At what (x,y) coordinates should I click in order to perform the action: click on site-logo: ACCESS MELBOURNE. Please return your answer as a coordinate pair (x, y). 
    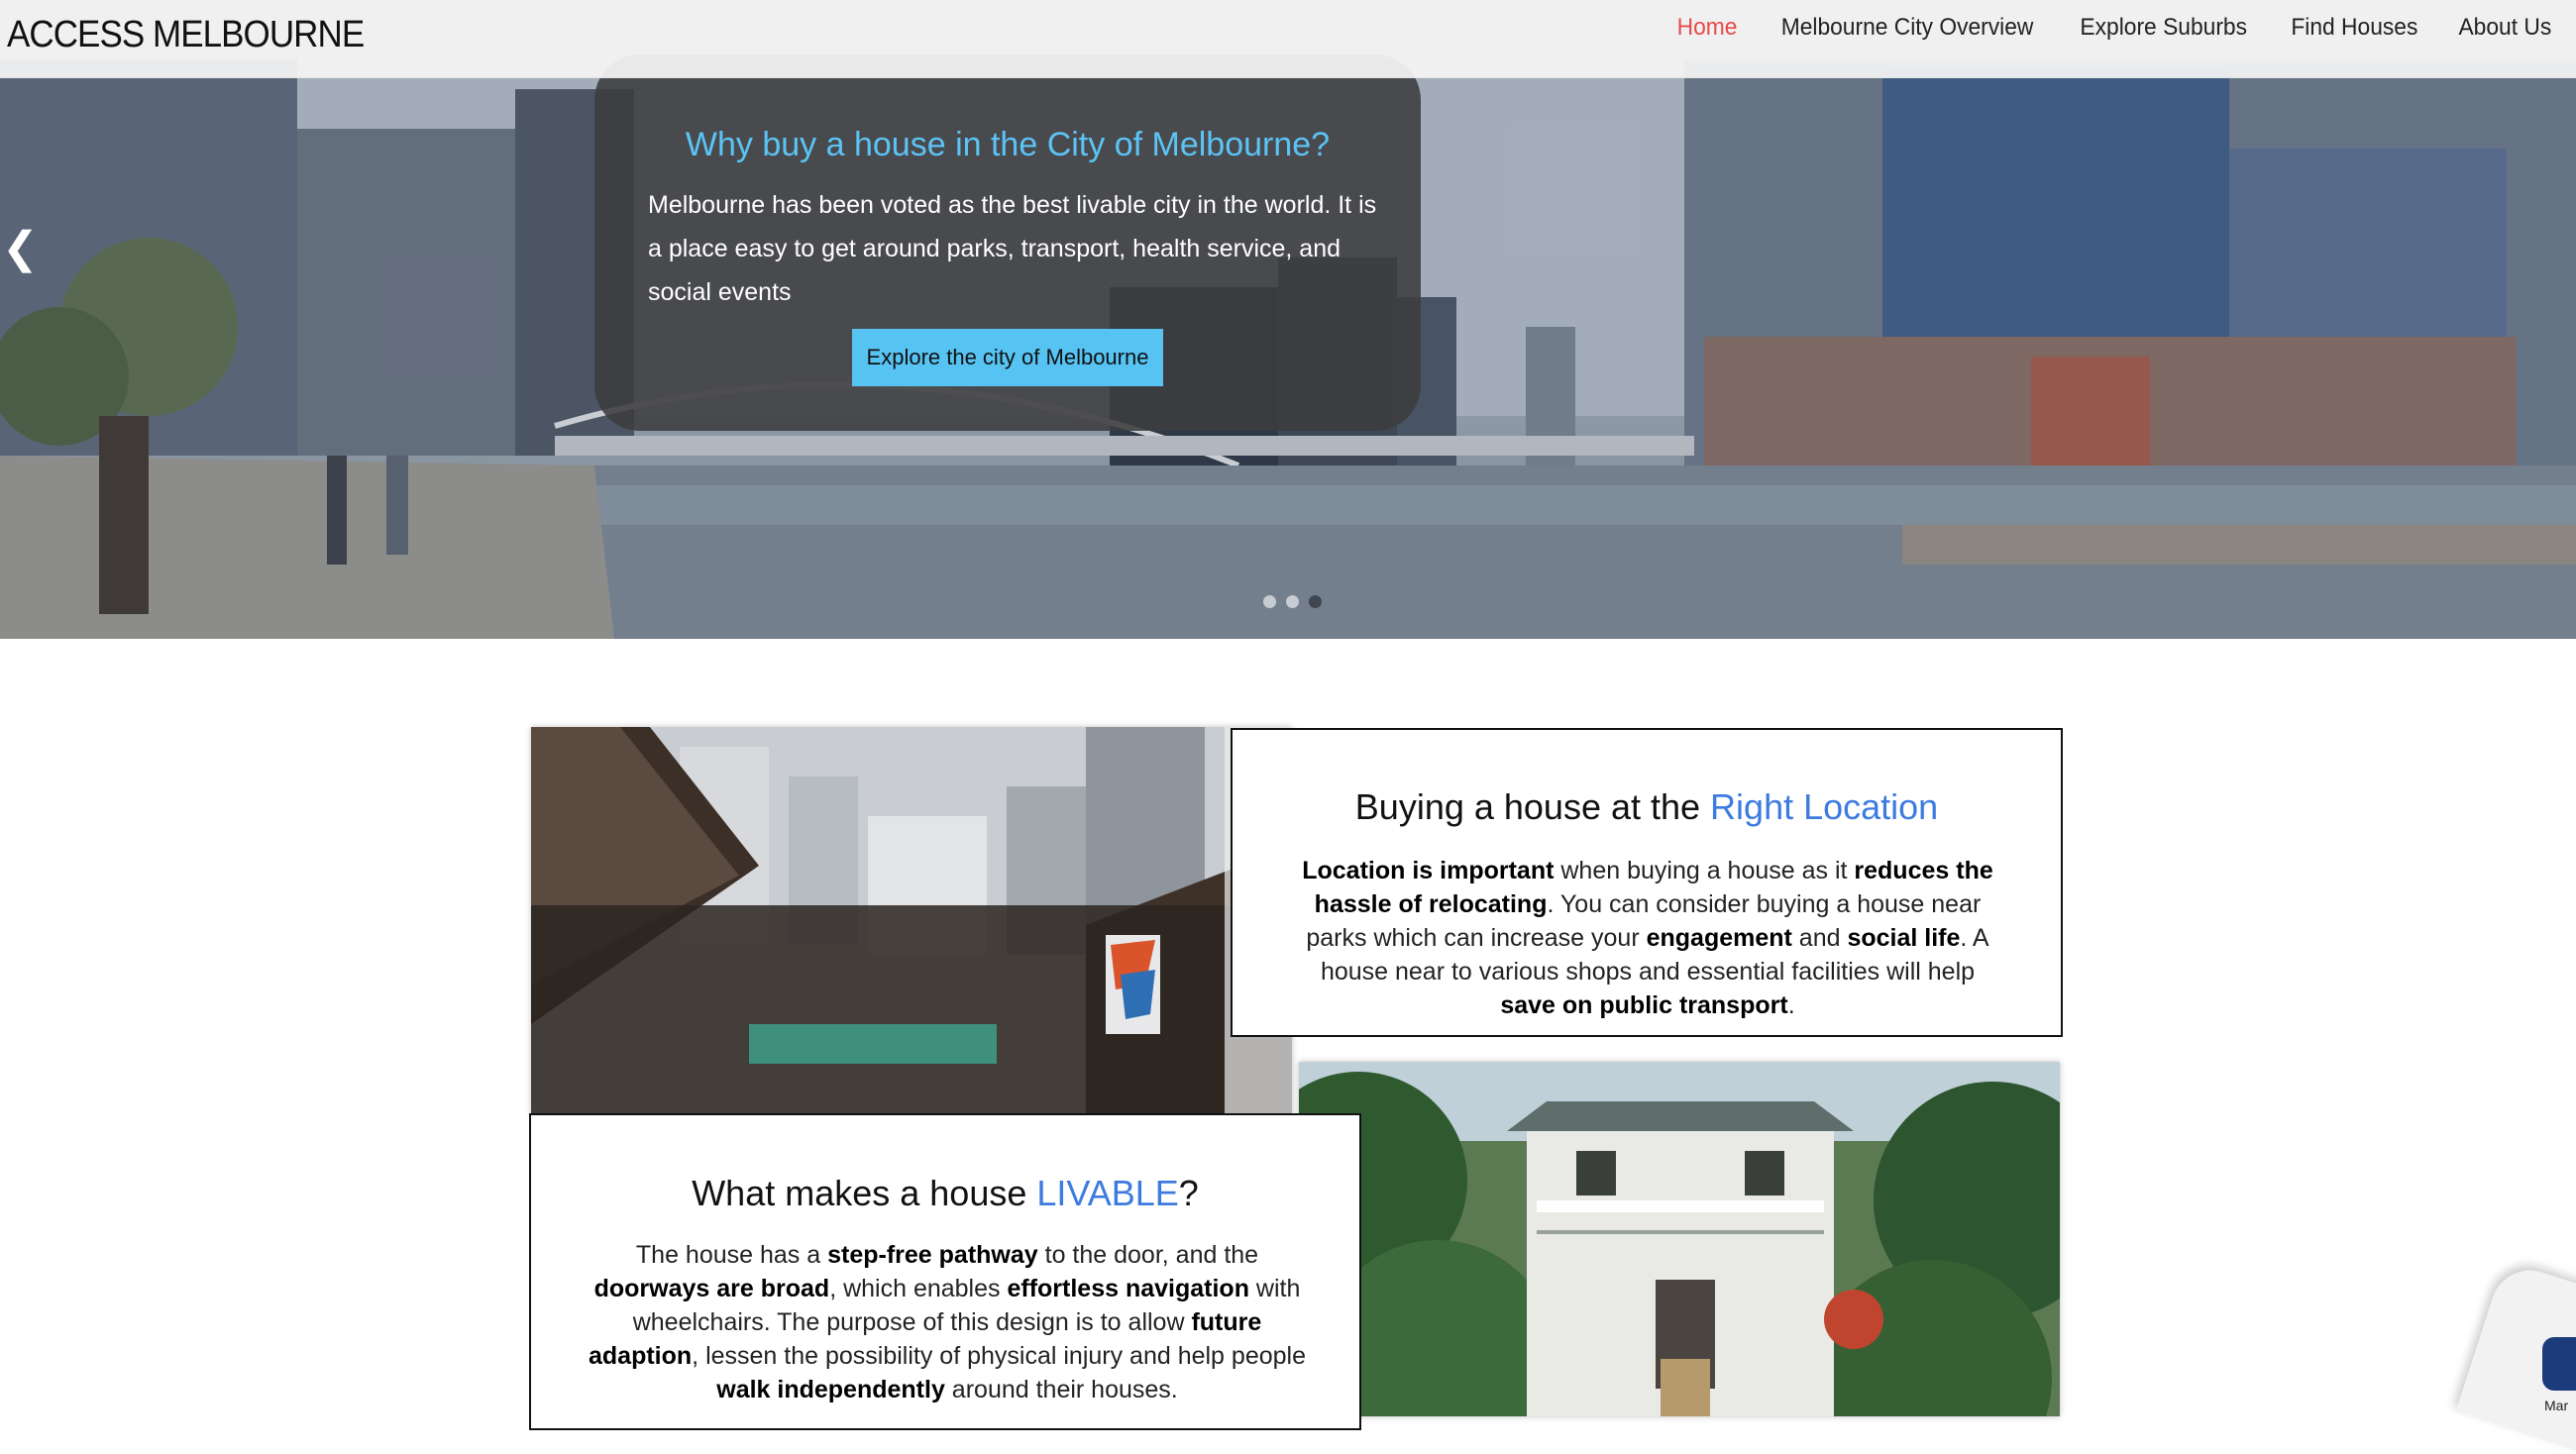
    Looking at the image, I should click on (186, 35).